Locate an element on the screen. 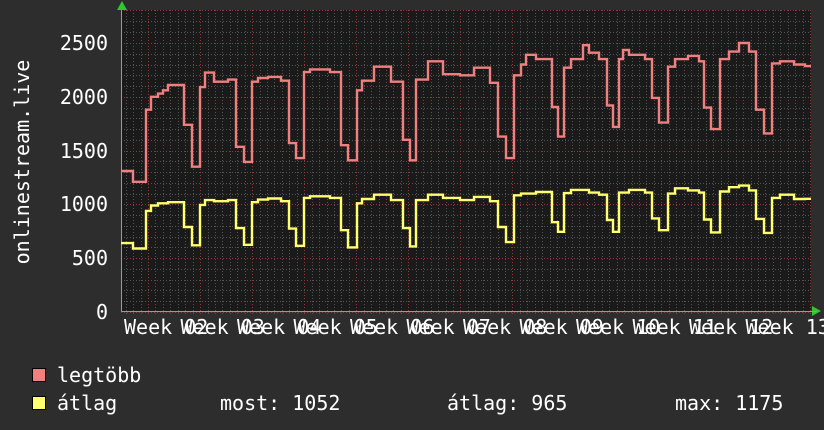 Image resolution: width=824 pixels, height=430 pixels. y-tick-0: 0 is located at coordinates (101, 312).